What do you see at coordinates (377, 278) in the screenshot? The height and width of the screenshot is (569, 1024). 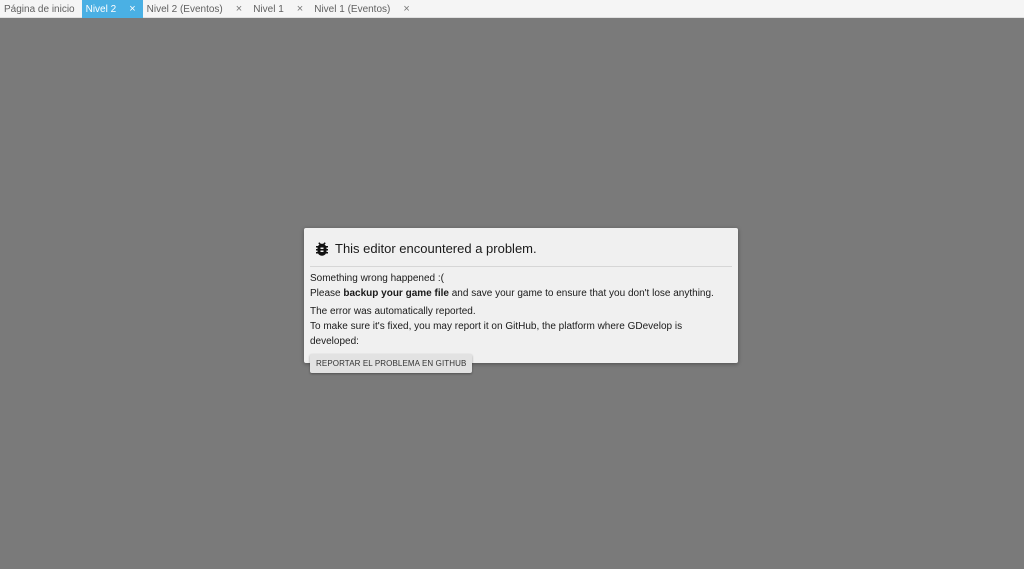 I see `error-message-line: Something wrong happened :(` at bounding box center [377, 278].